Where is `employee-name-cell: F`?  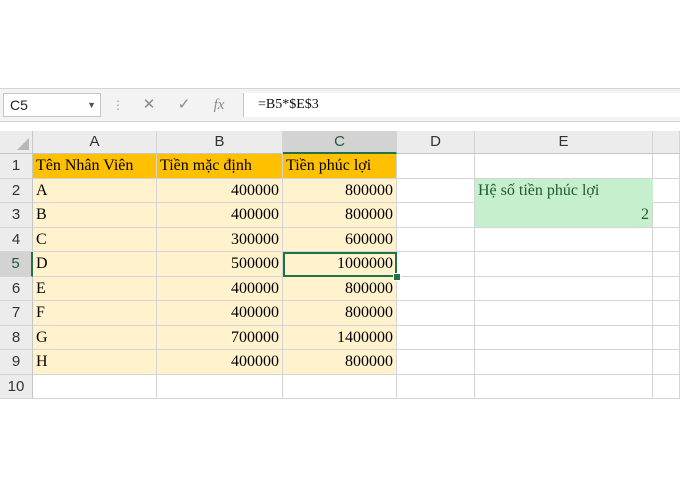
employee-name-cell: F is located at coordinates (95, 313).